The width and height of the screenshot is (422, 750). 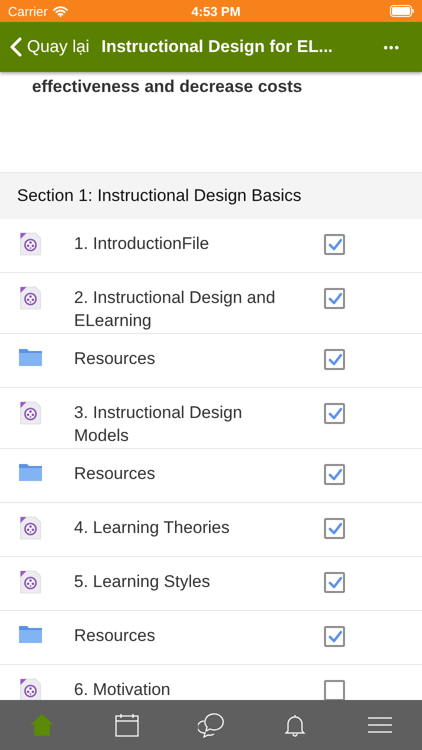 What do you see at coordinates (152, 528) in the screenshot?
I see `activity-title: 4. Learning Theories` at bounding box center [152, 528].